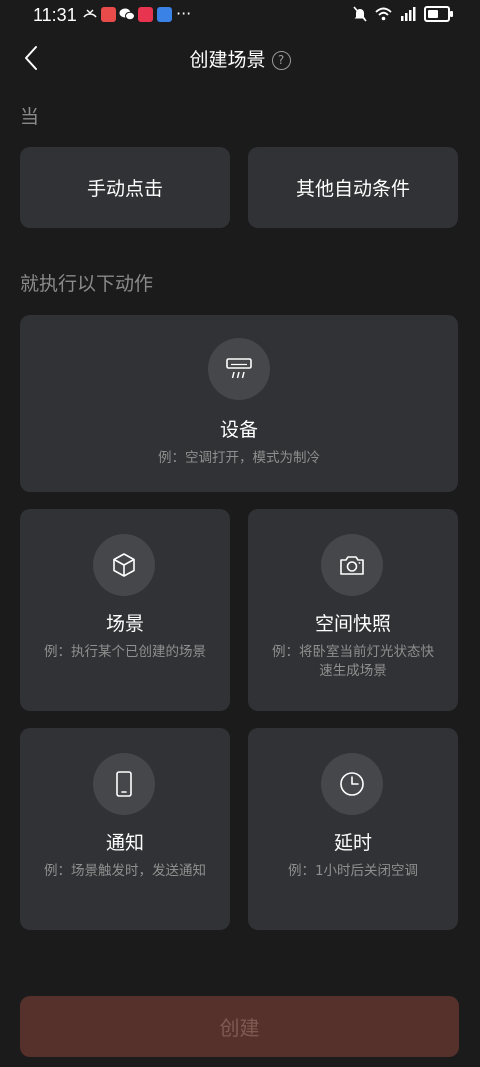 Image resolution: width=480 pixels, height=1067 pixels. Describe the element at coordinates (239, 369) in the screenshot. I see `air-conditioner-icon` at that location.